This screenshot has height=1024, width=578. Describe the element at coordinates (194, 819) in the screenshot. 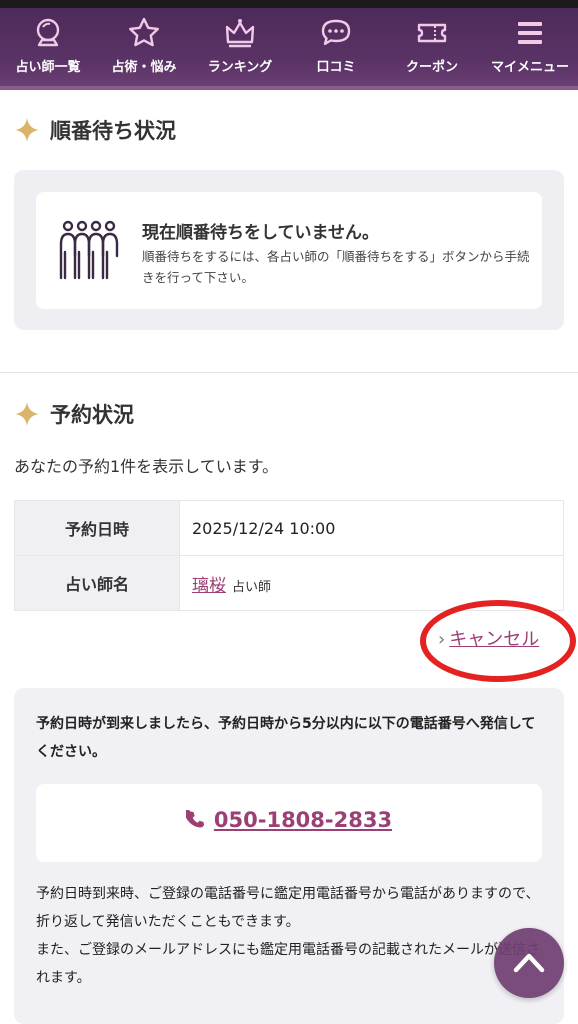

I see `phone-icon` at that location.